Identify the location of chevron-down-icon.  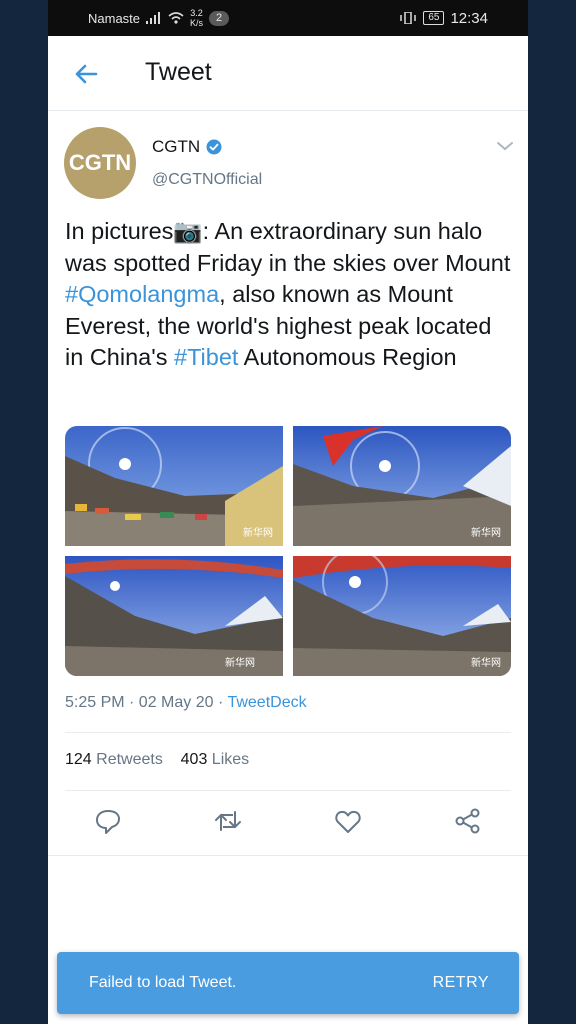
(505, 146).